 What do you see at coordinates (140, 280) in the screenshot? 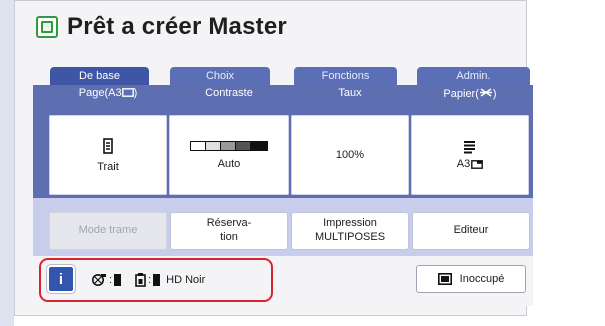
I see `ink-cartridge-icon` at bounding box center [140, 280].